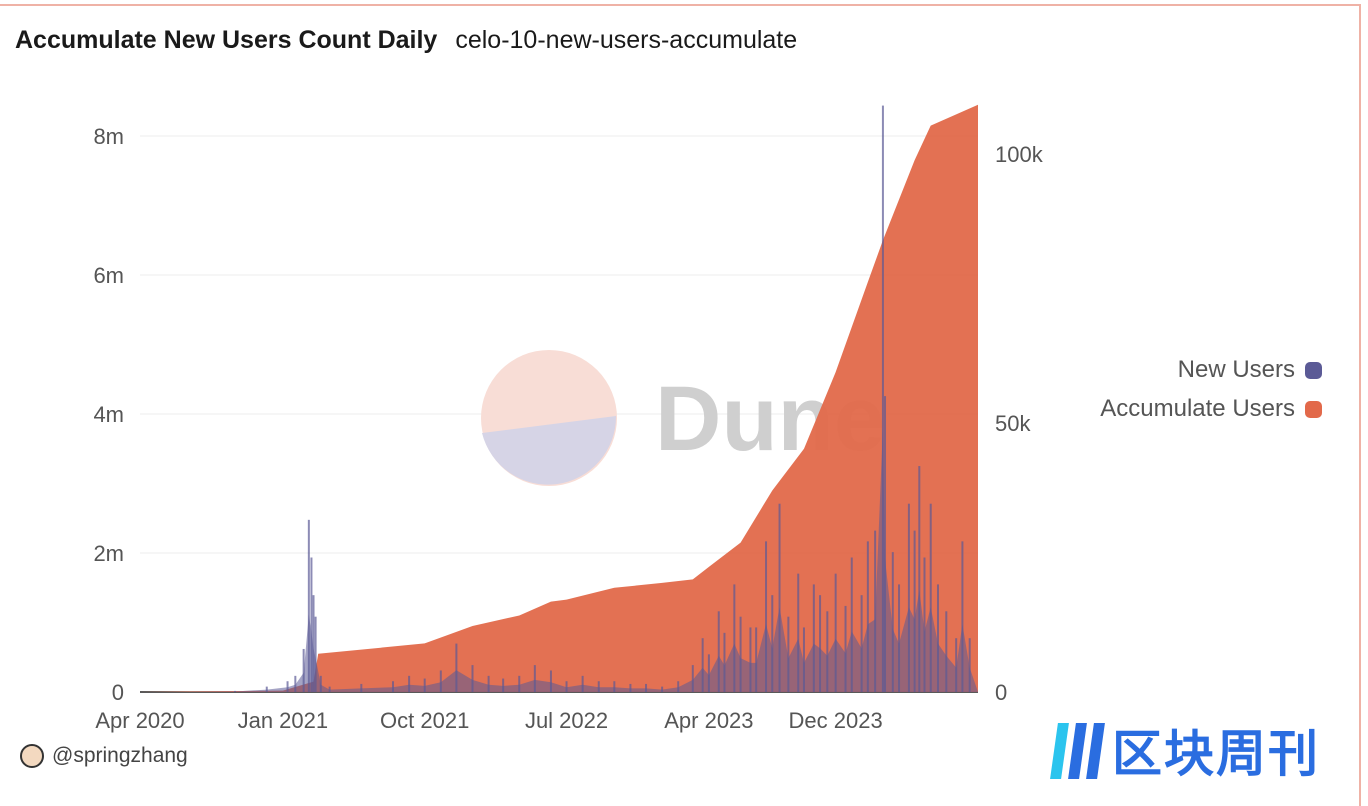  Describe the element at coordinates (1001, 692) in the screenshot. I see `y-right-tick-label: 0` at that location.